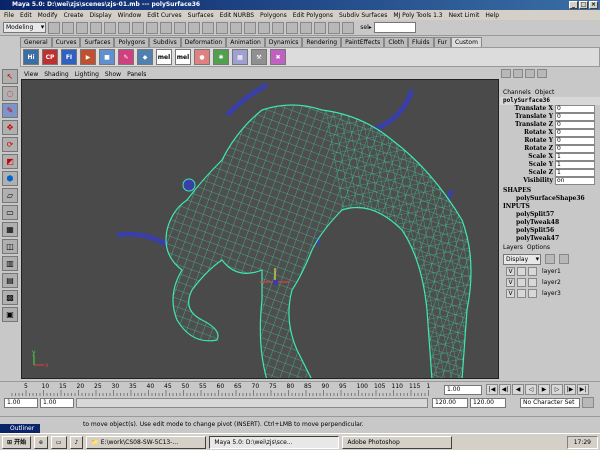 This screenshot has width=600, height=450. What do you see at coordinates (544, 389) in the screenshot?
I see `play-forward-icon: ▶` at bounding box center [544, 389].